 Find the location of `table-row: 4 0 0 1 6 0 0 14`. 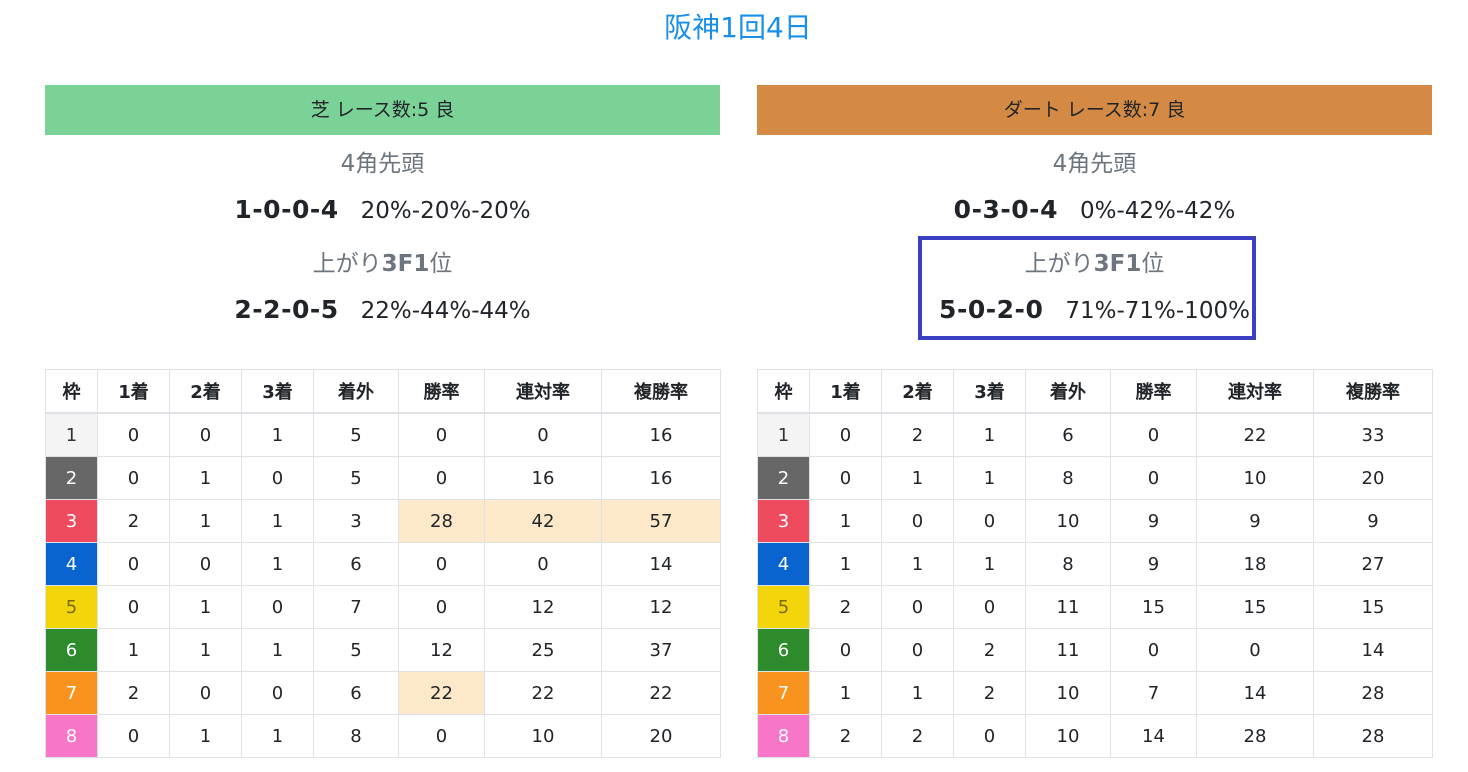

table-row: 4 0 0 1 6 0 0 14 is located at coordinates (383, 564).